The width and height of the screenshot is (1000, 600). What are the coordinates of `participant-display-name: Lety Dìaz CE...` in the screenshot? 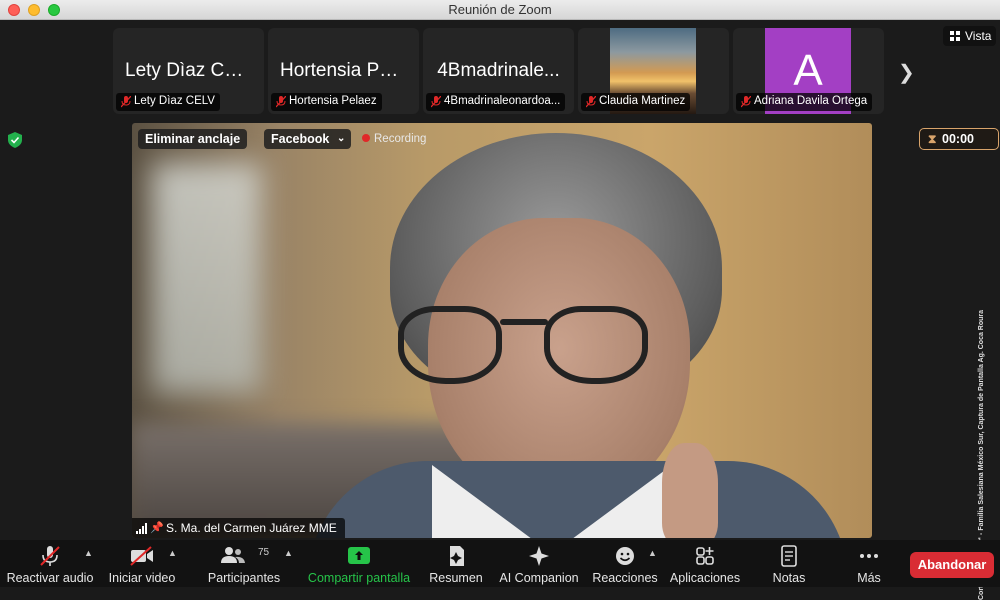 It's located at (189, 70).